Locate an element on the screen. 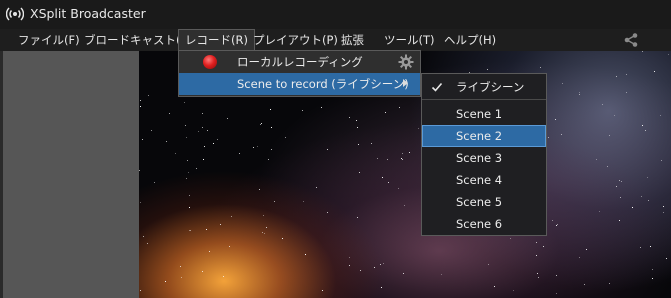 This screenshot has height=298, width=671. submenu-label: Scene 5 is located at coordinates (479, 202).